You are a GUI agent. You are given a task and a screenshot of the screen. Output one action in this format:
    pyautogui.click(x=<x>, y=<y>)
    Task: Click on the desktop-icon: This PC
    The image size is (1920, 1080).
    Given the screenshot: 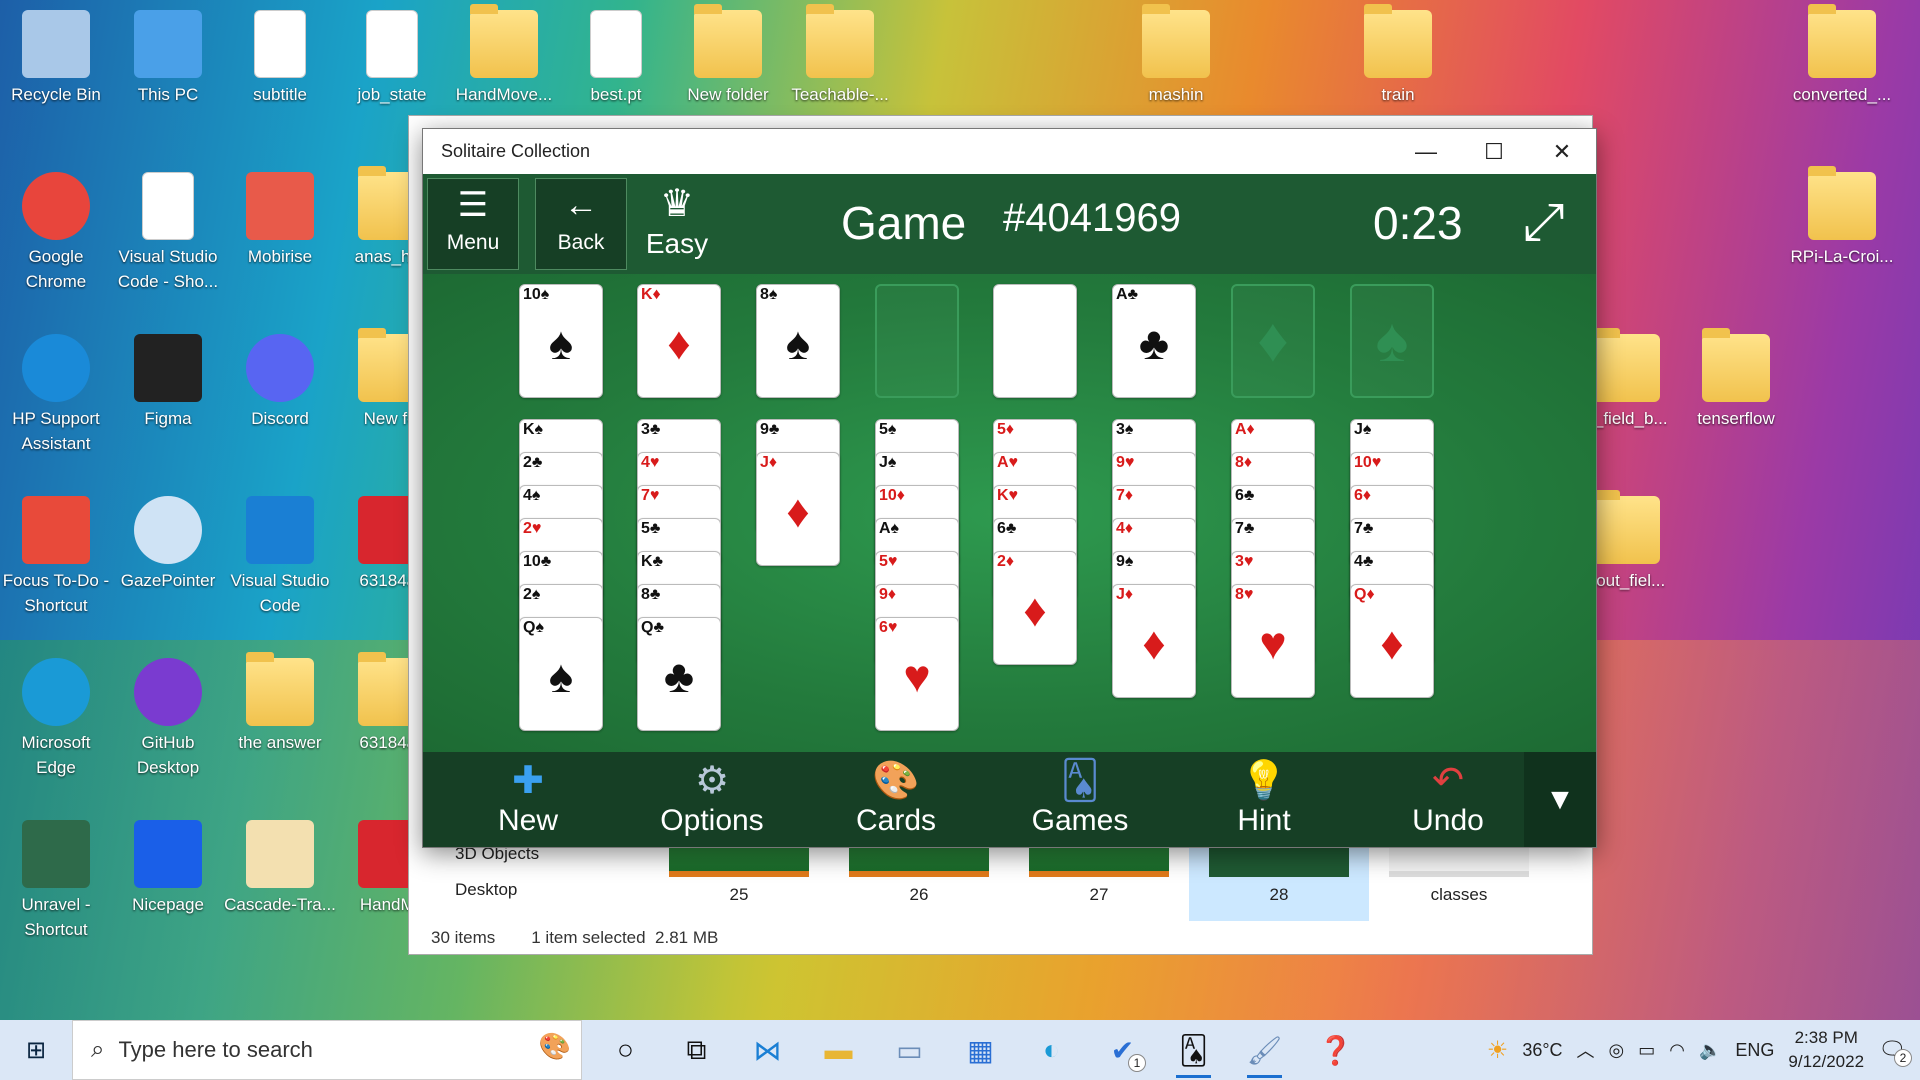 What is the action you would take?
    pyautogui.click(x=168, y=58)
    